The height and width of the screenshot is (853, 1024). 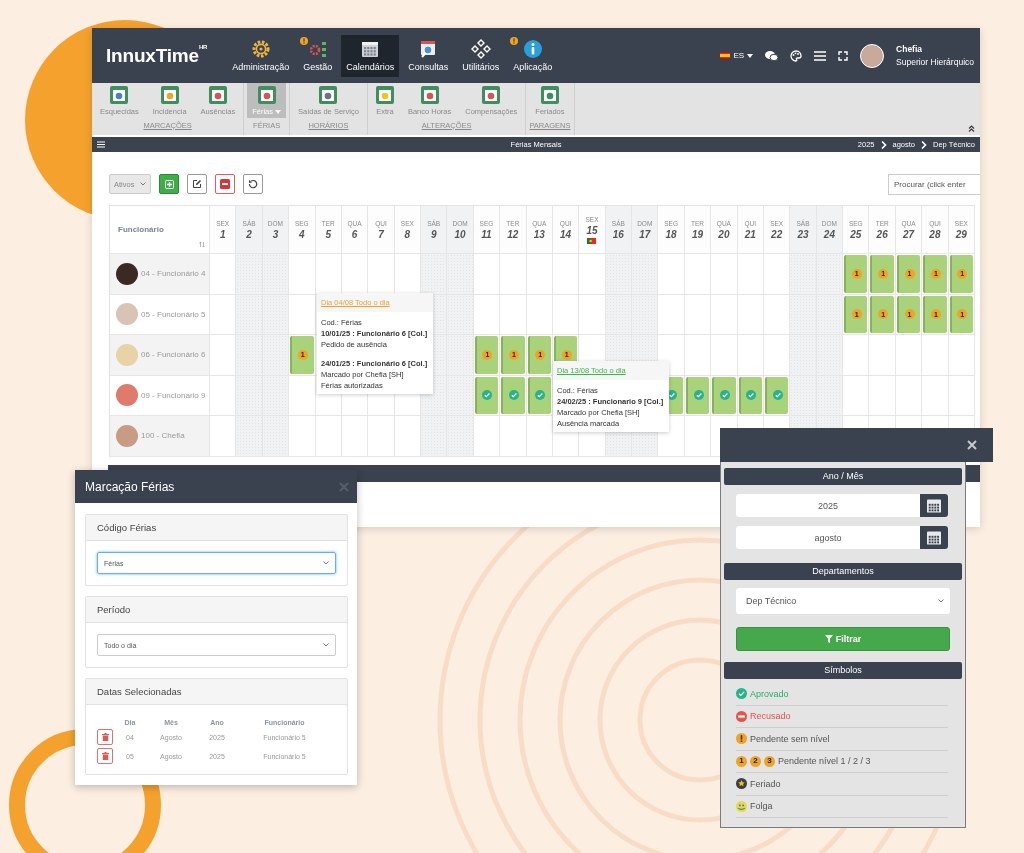 What do you see at coordinates (770, 716) in the screenshot?
I see `legend-label: Recusado` at bounding box center [770, 716].